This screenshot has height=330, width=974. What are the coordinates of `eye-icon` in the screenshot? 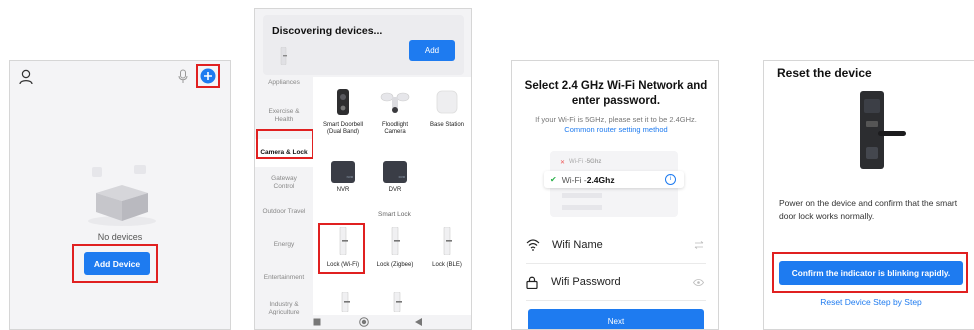 It's located at (698, 282).